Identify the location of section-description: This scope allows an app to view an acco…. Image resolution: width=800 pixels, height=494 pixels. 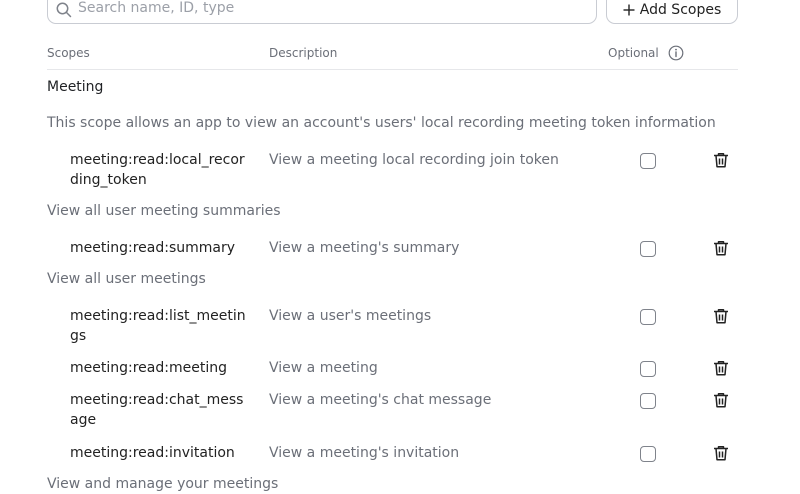
(381, 123).